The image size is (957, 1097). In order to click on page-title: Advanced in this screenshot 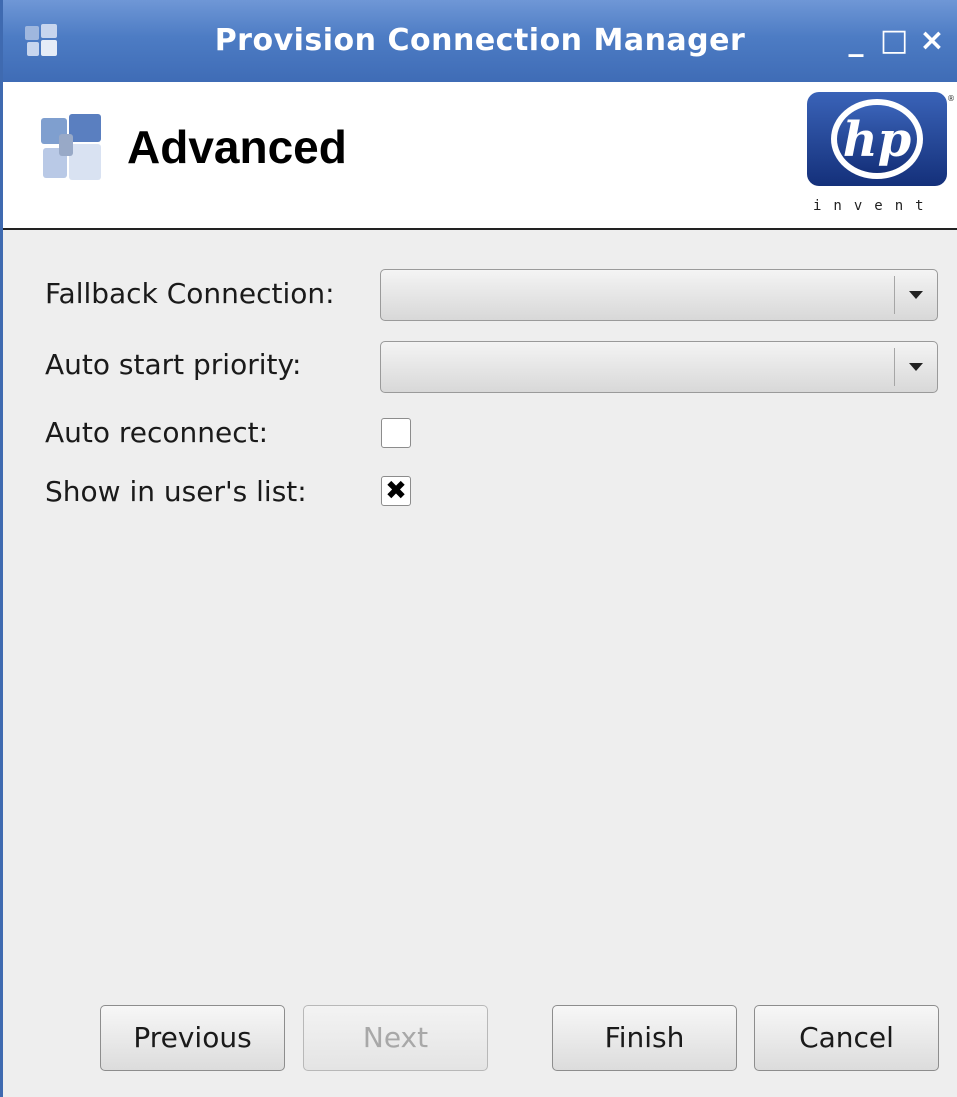, I will do `click(237, 147)`.